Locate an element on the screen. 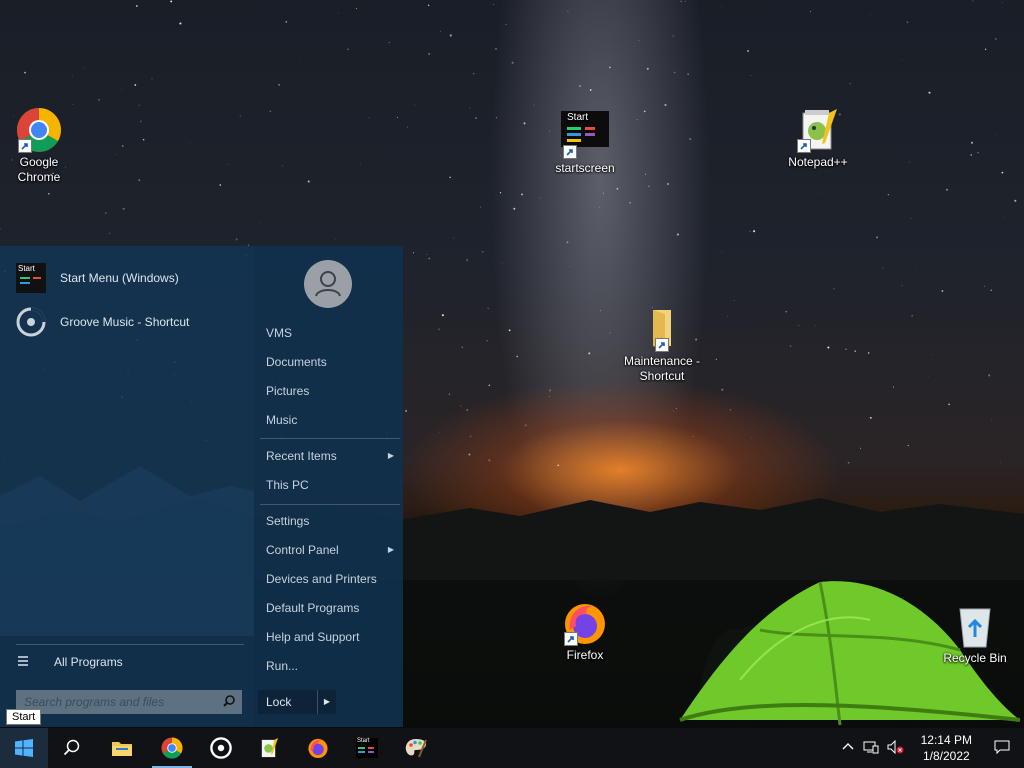  start-tooltip: Start is located at coordinates (24, 717).